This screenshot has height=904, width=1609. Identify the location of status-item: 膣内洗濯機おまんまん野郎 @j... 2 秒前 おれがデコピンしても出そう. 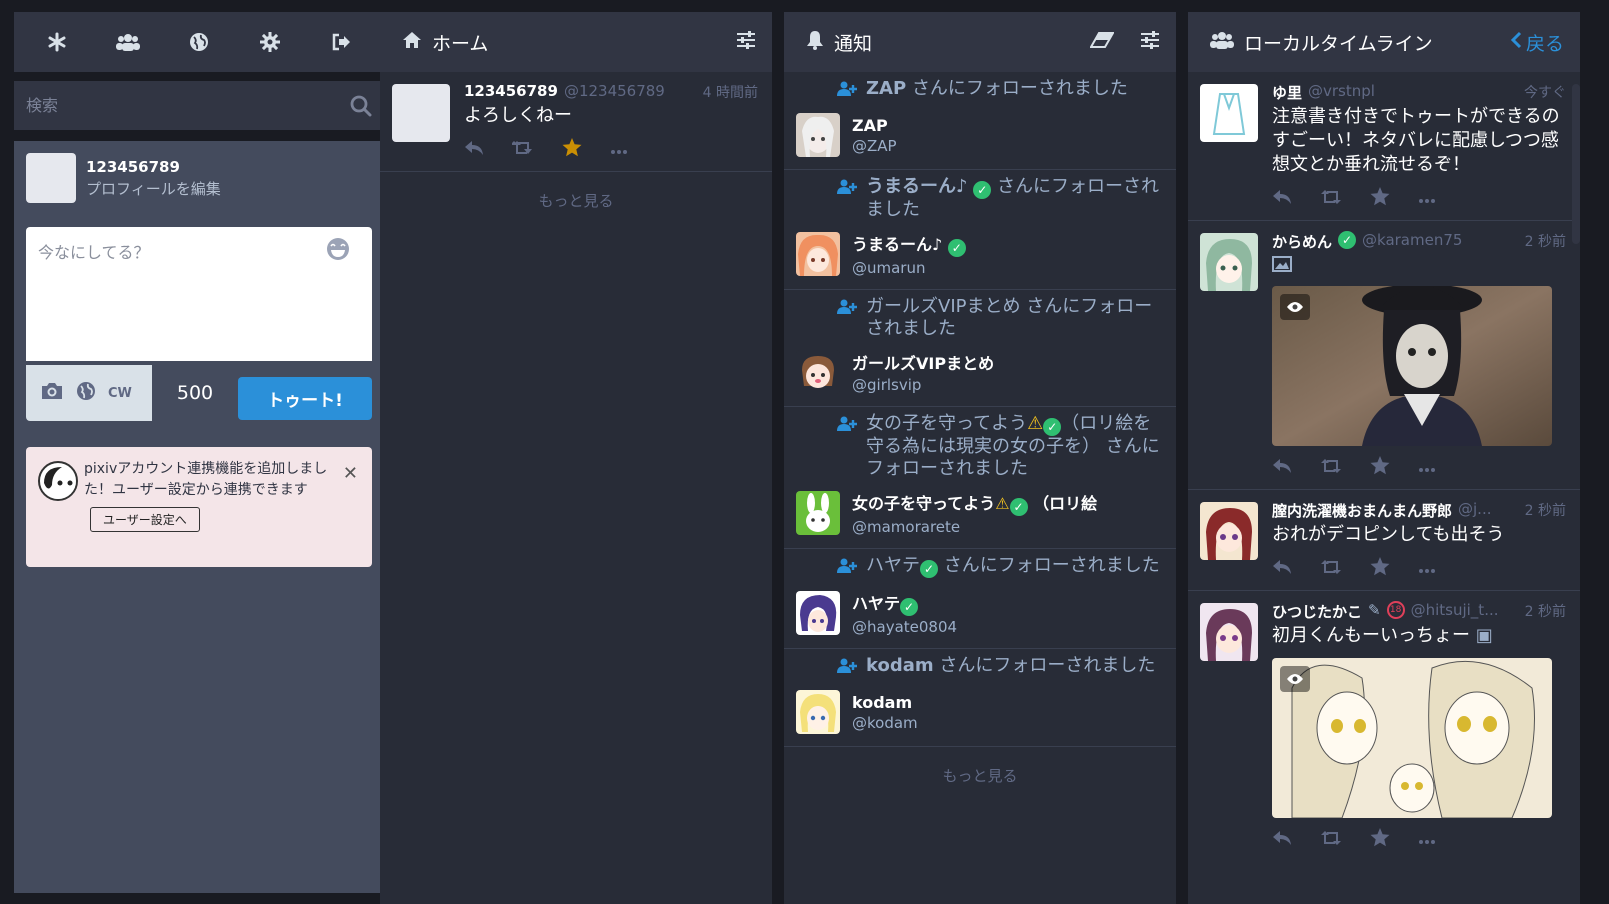
(1384, 540).